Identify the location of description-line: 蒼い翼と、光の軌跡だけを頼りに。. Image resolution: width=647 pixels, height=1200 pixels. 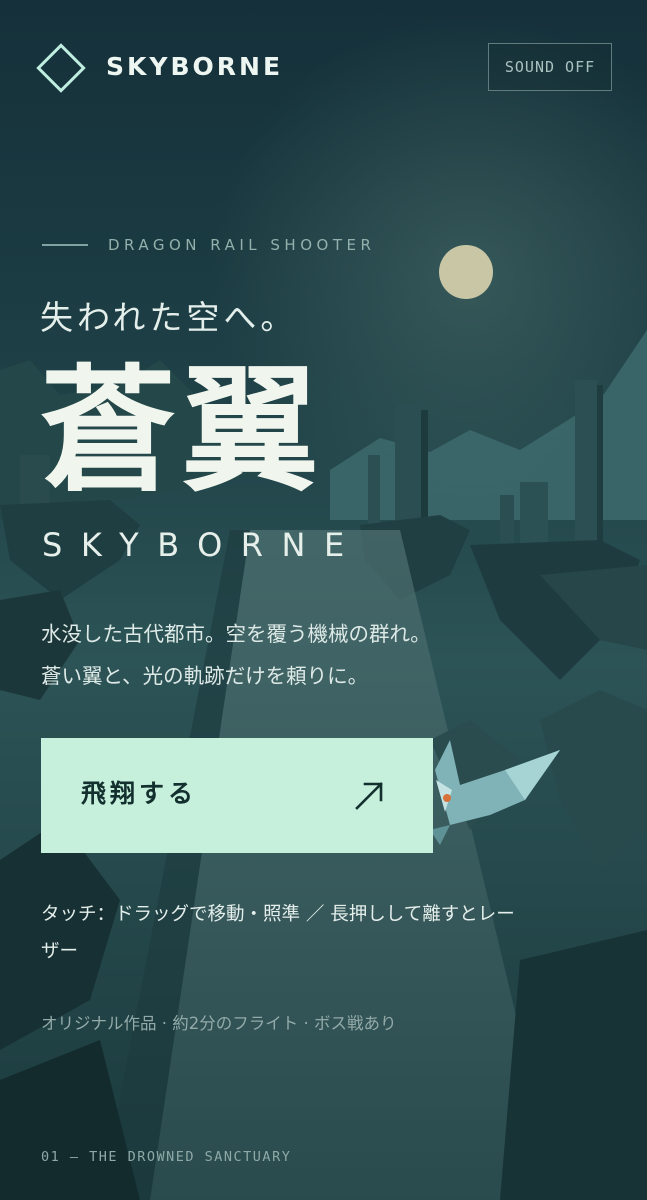
(205, 676).